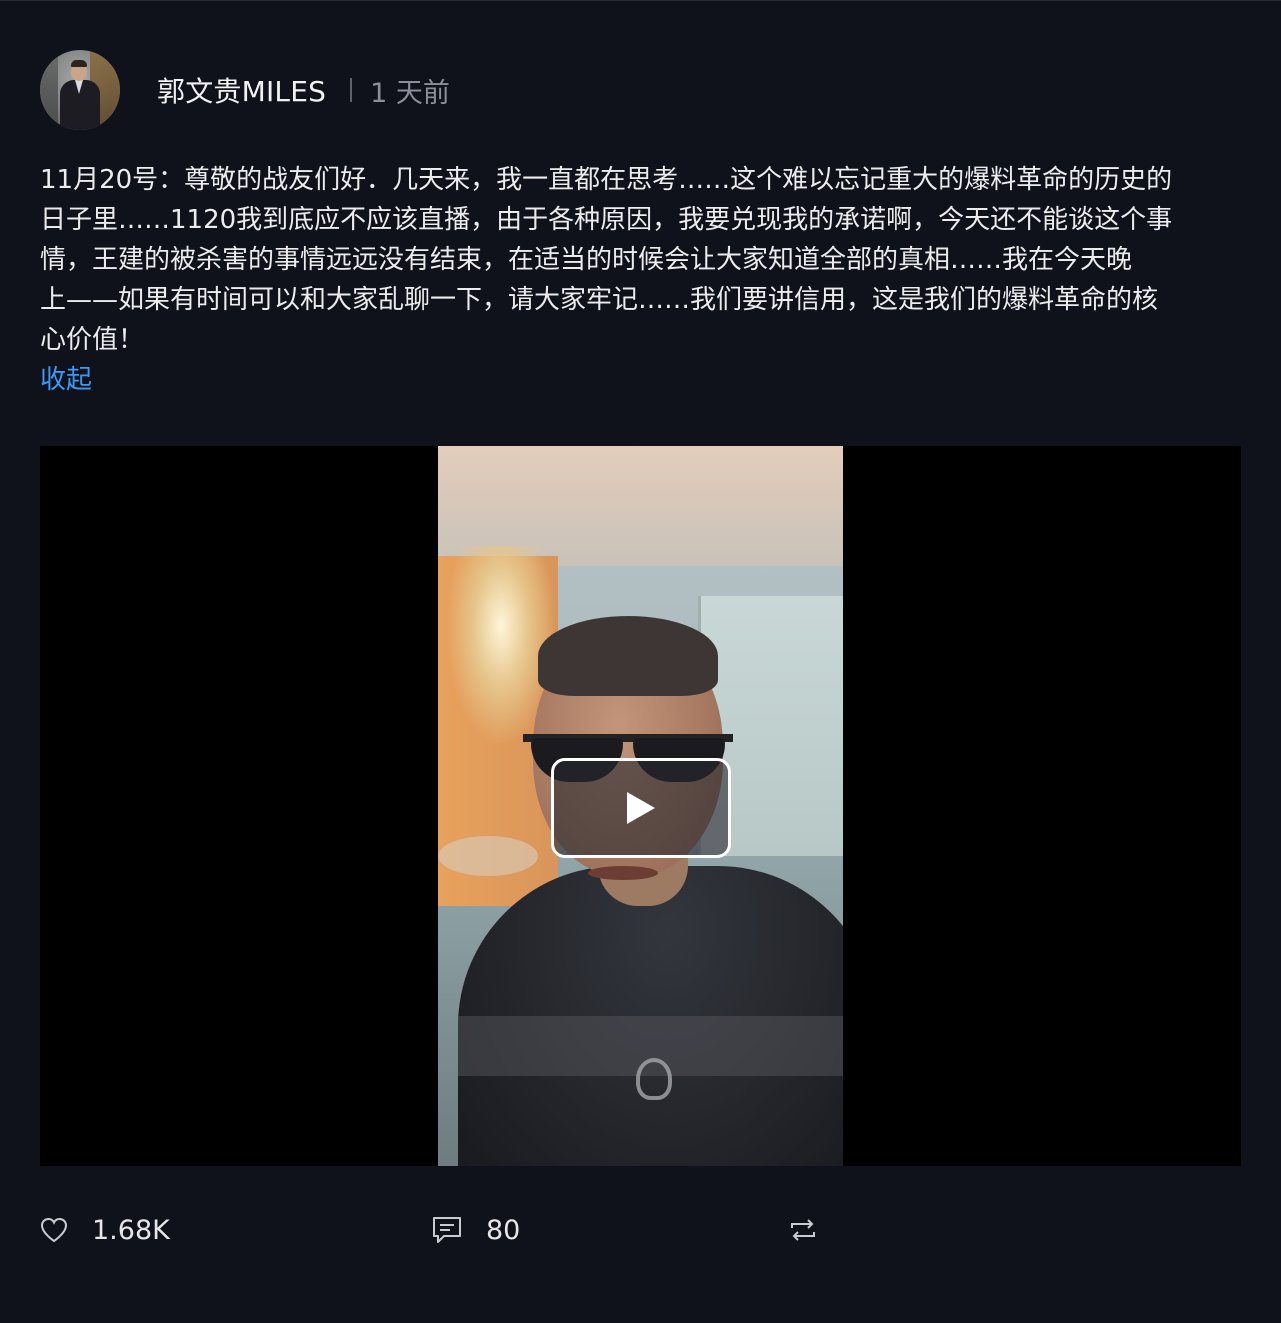  What do you see at coordinates (410, 93) in the screenshot?
I see `post-timestamp: 1 天前` at bounding box center [410, 93].